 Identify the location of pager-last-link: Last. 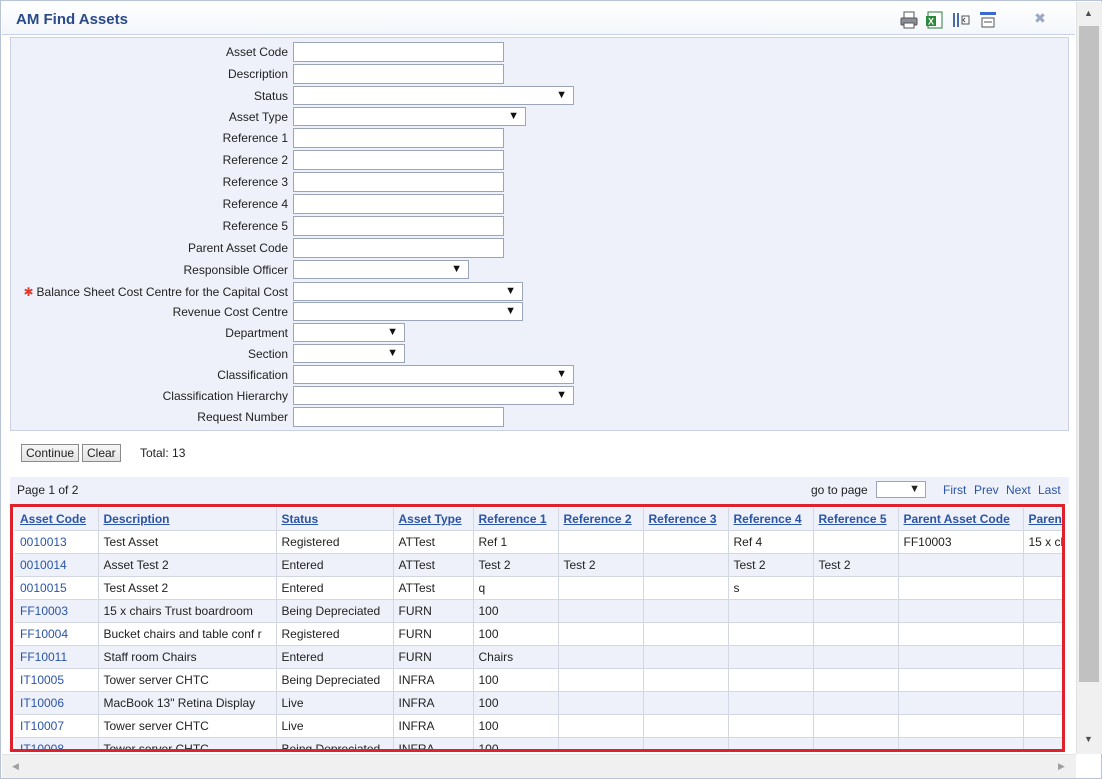
(1049, 490).